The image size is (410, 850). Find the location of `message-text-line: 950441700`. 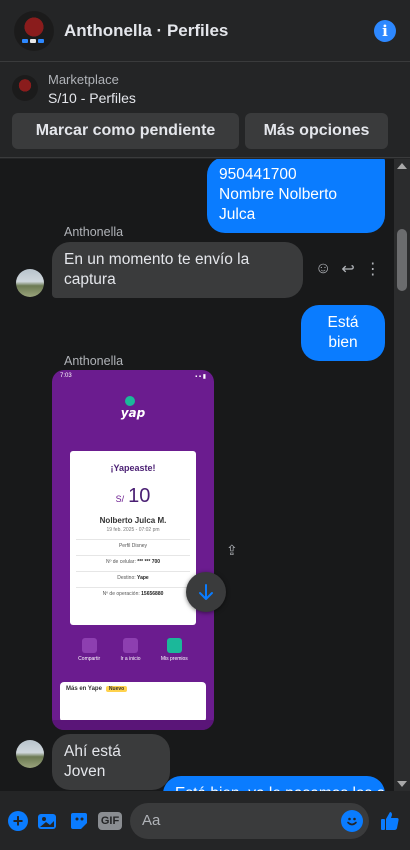

message-text-line: 950441700 is located at coordinates (258, 174).